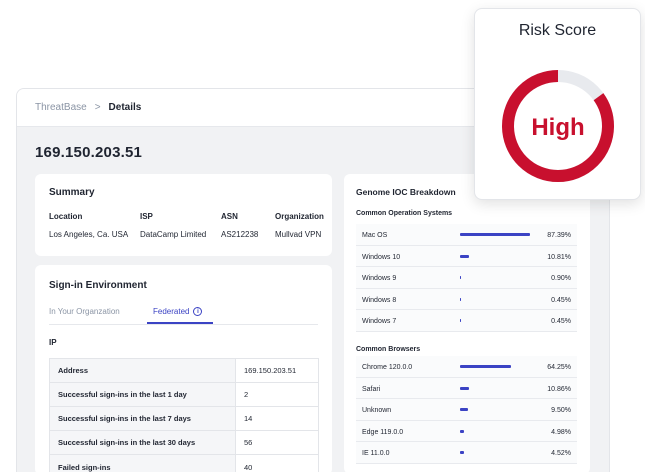  What do you see at coordinates (559, 257) in the screenshot?
I see `os-percent: 10.81%` at bounding box center [559, 257].